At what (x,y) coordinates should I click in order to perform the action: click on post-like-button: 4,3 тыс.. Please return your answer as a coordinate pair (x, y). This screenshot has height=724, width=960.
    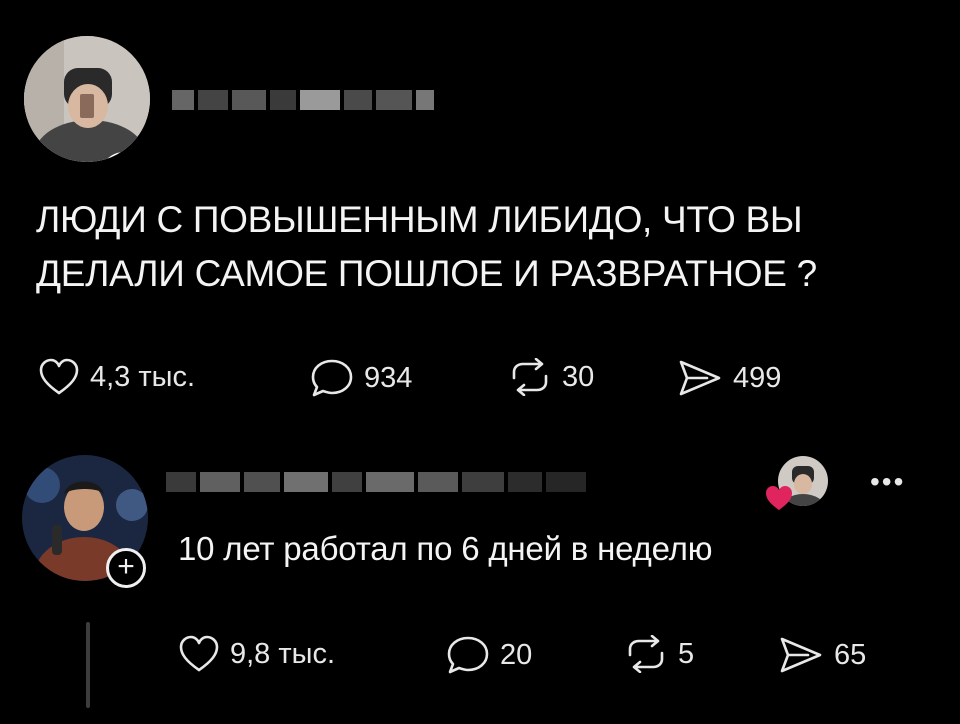
    Looking at the image, I should click on (116, 377).